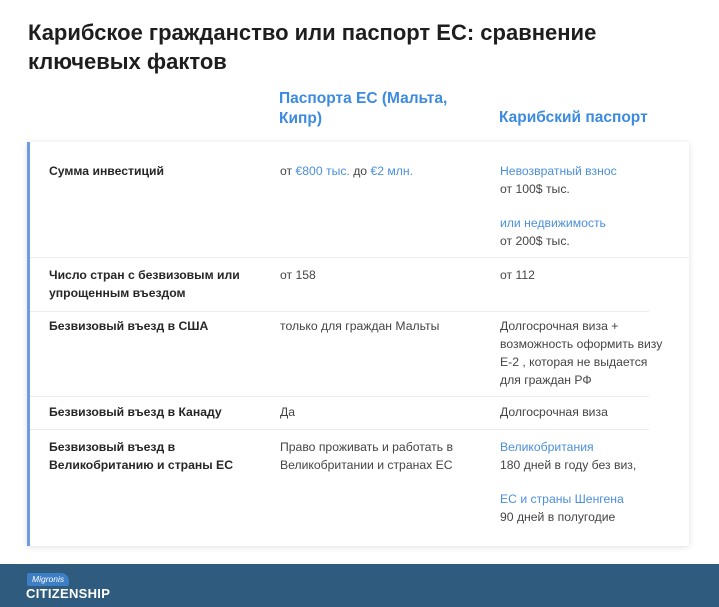 The height and width of the screenshot is (607, 719). Describe the element at coordinates (129, 326) in the screenshot. I see `row-label: Безвизовый въезд в США` at that location.